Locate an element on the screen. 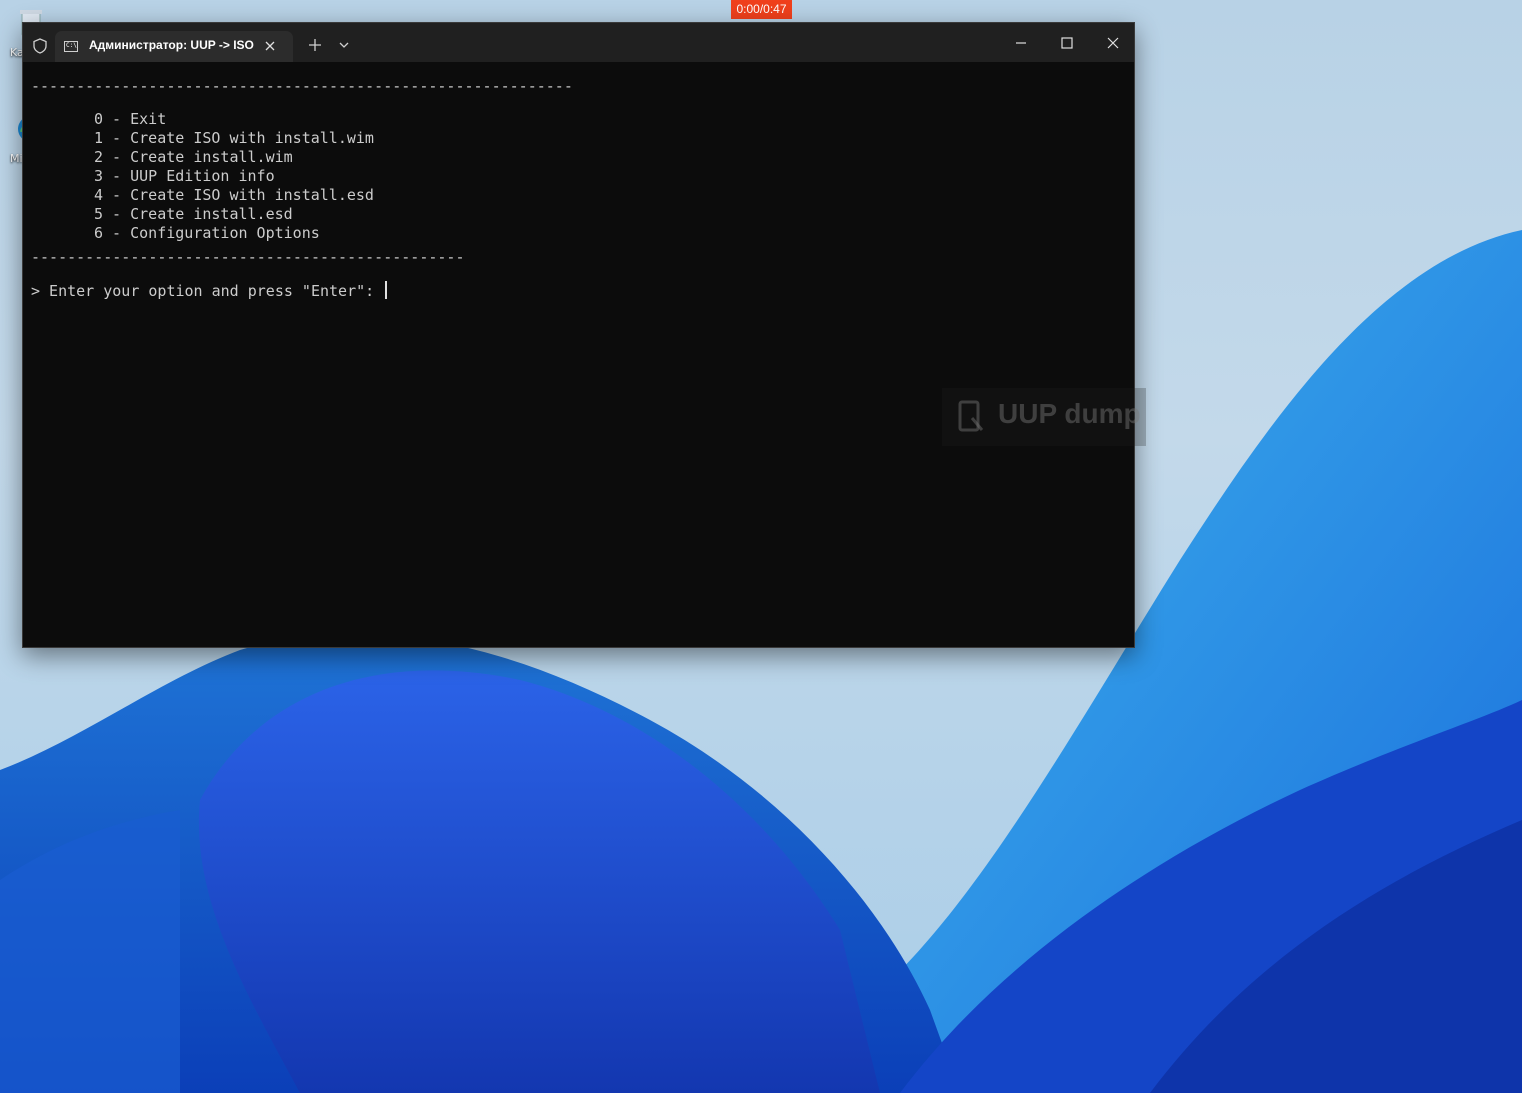 The height and width of the screenshot is (1093, 1522). watermark-text: UUP dump is located at coordinates (1069, 413).